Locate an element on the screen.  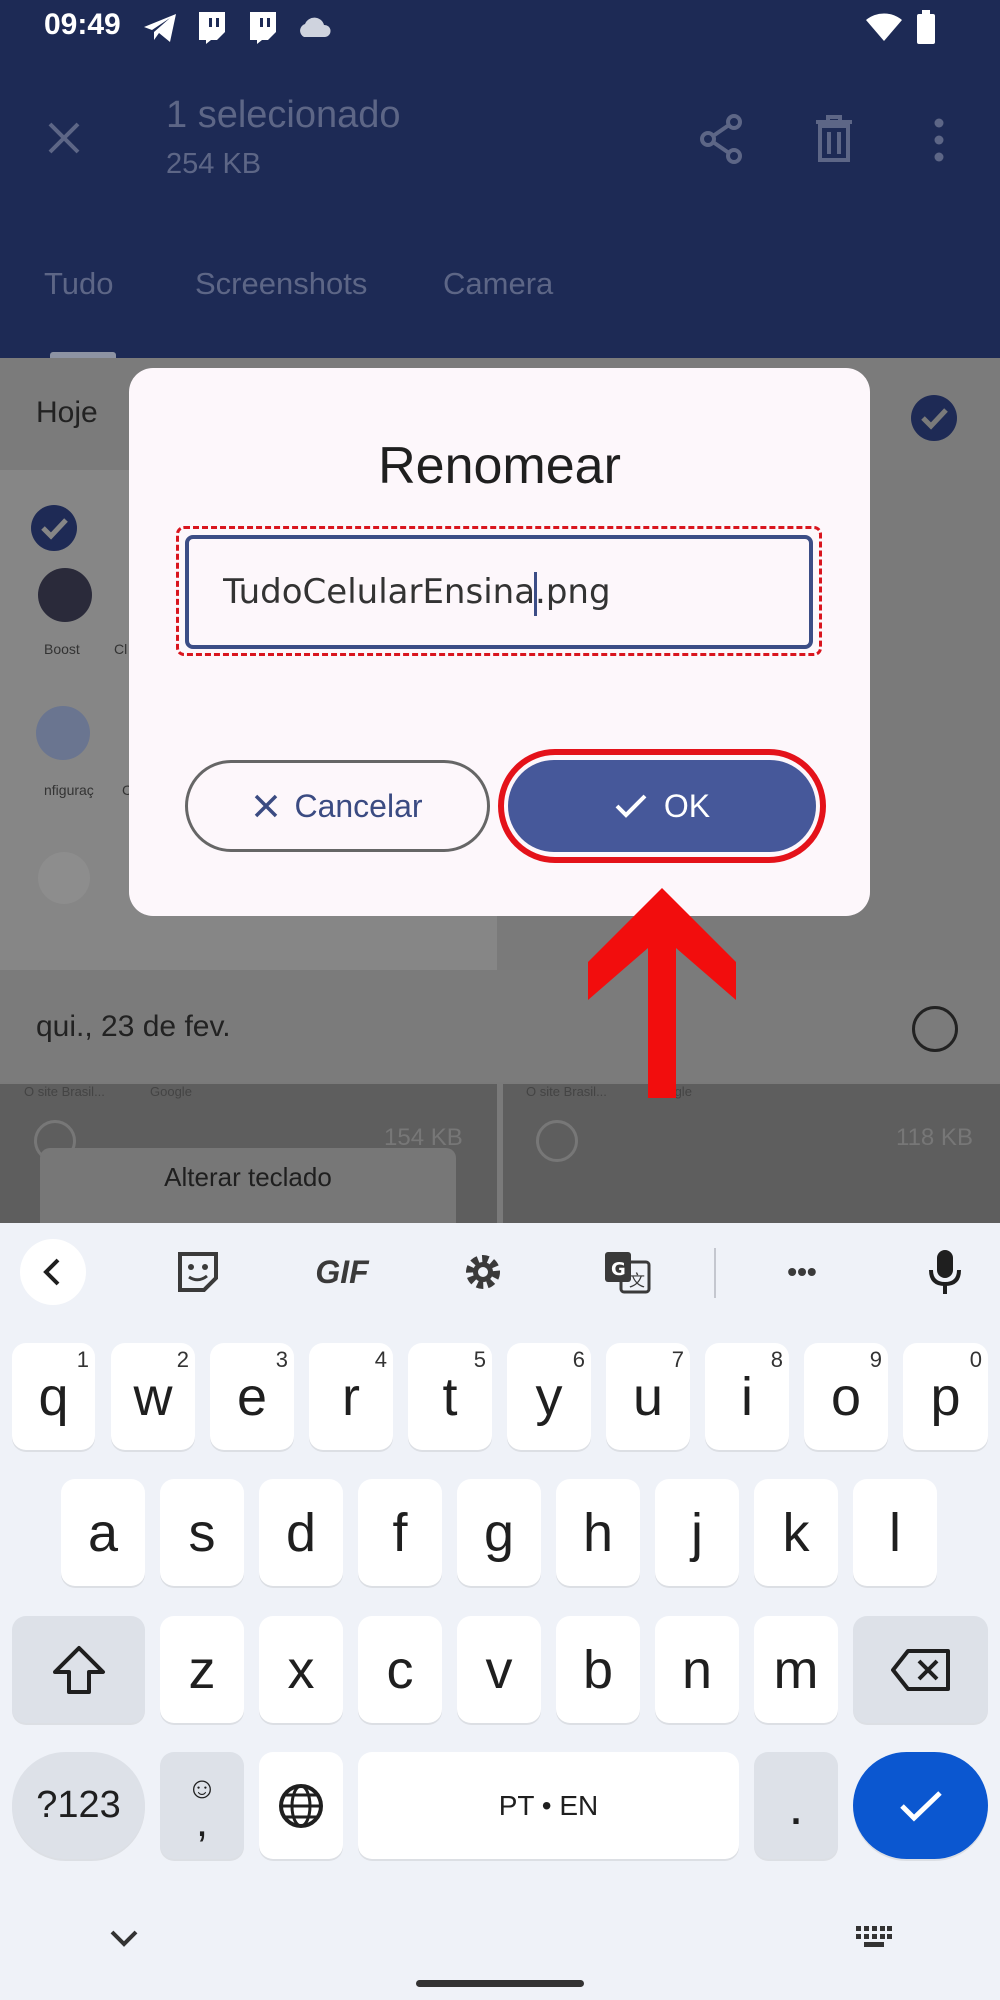
key-i: i8 is located at coordinates (747, 1396).